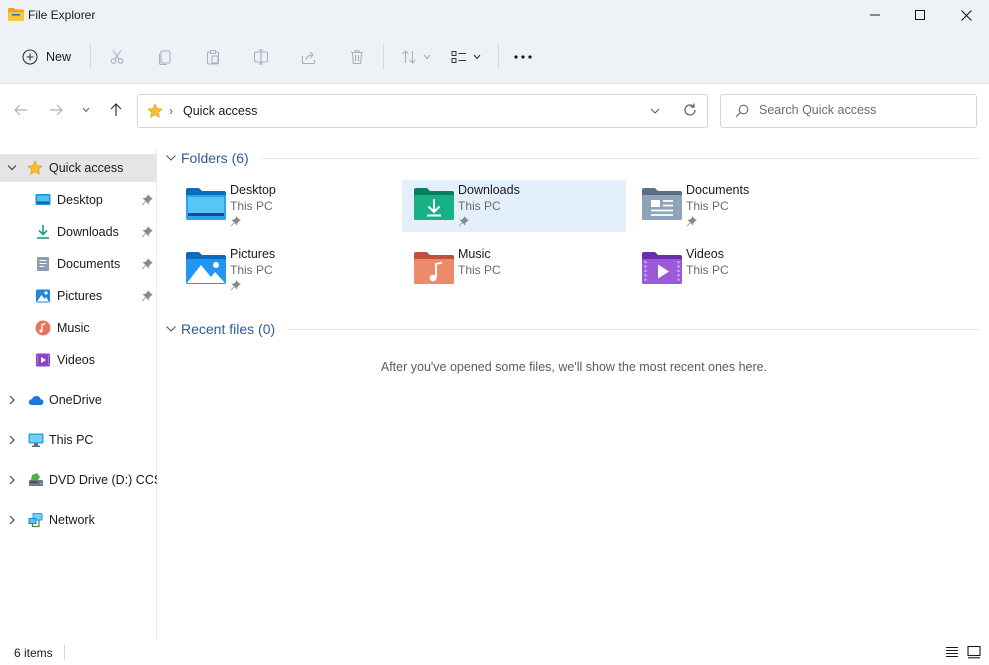 This screenshot has height=665, width=989. I want to click on recent-files-section-header: Recent files (0), so click(220, 329).